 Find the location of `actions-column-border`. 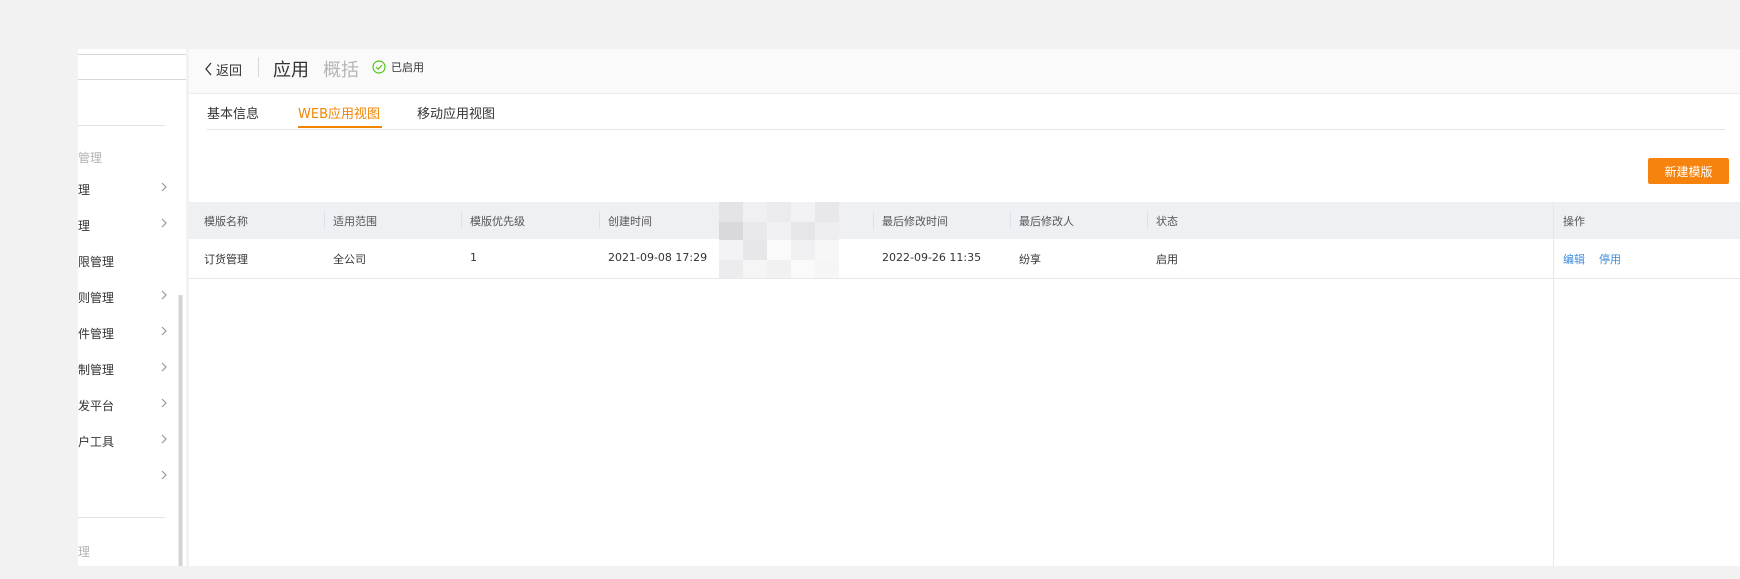

actions-column-border is located at coordinates (1553, 384).